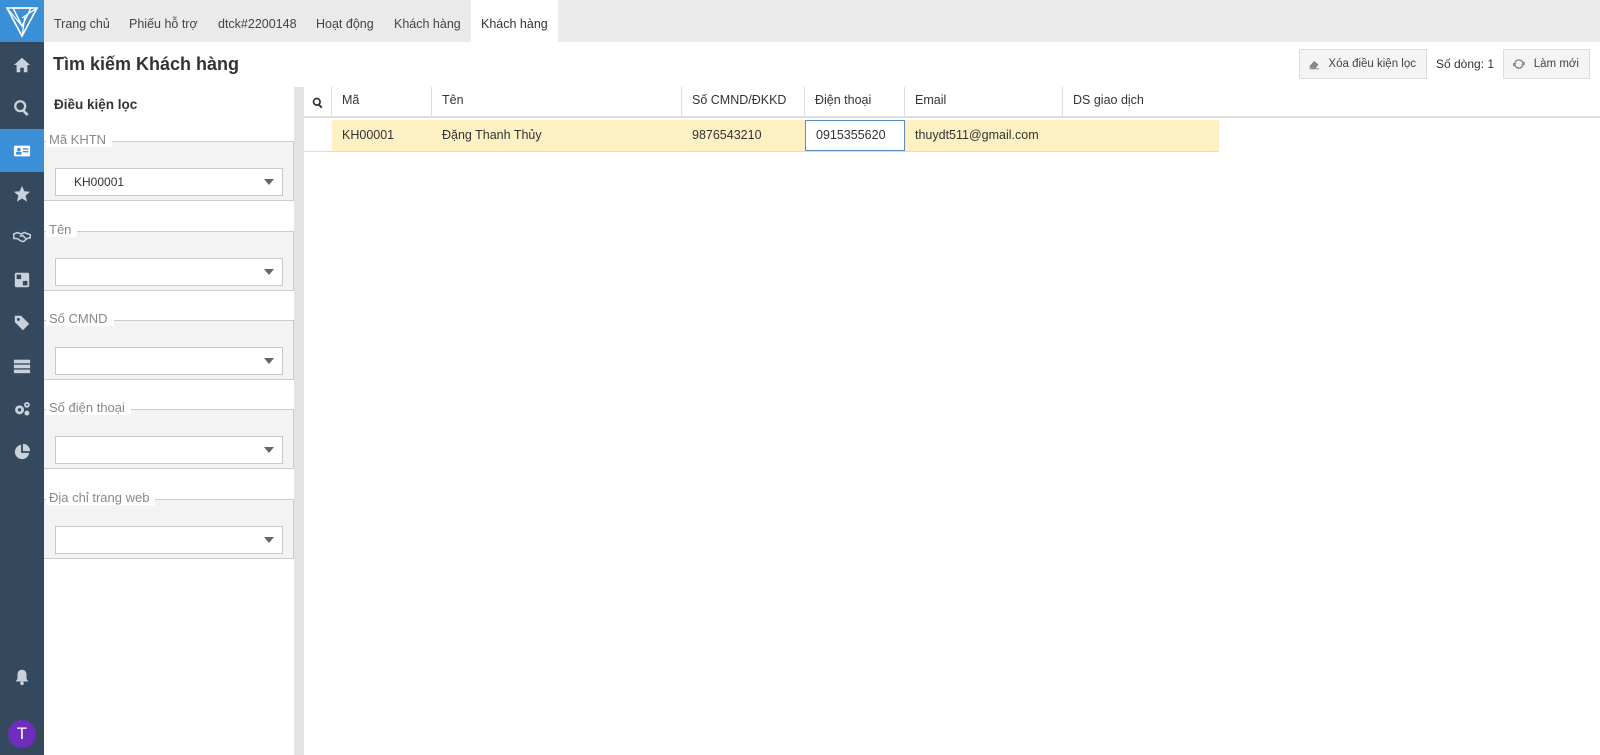 Image resolution: width=1600 pixels, height=755 pixels. I want to click on star-icon, so click(22, 193).